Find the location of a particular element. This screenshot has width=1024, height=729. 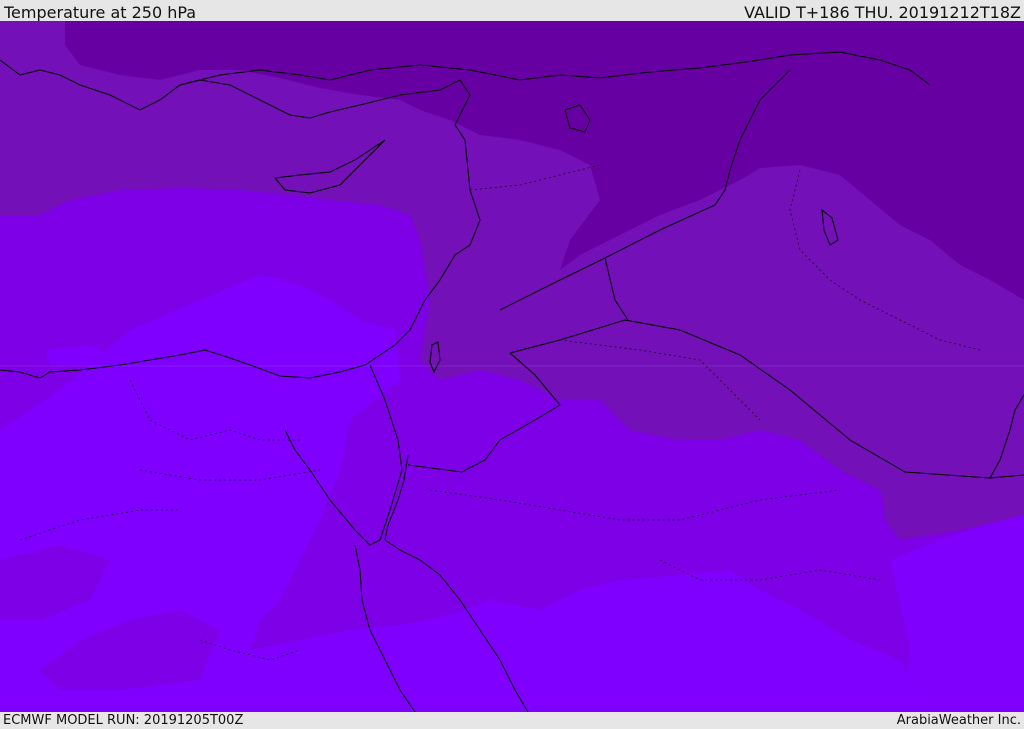

map-title: Temperature at 250 hPa is located at coordinates (100, 12).